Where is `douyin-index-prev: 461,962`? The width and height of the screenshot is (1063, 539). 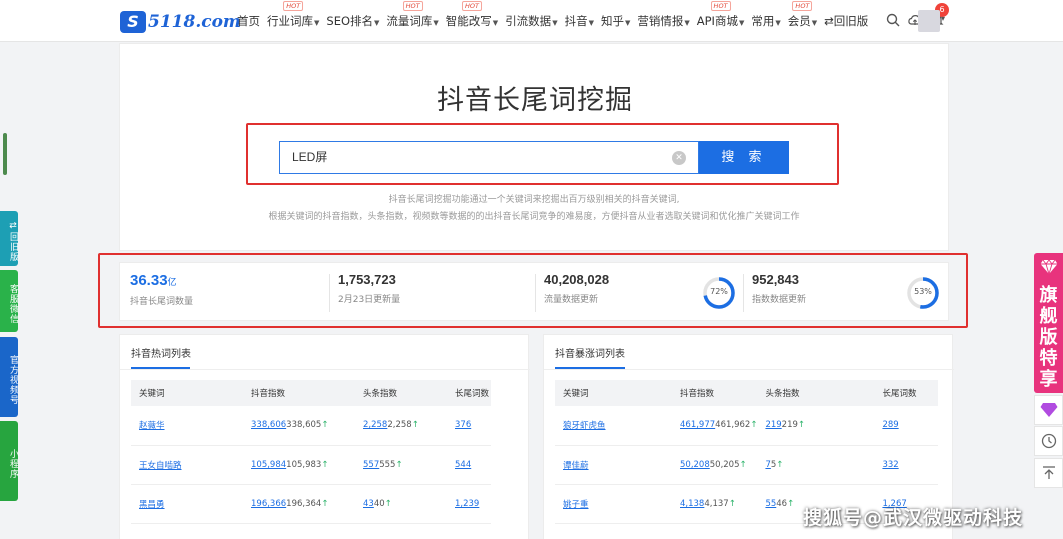
douyin-index-prev: 461,962 is located at coordinates (733, 425).